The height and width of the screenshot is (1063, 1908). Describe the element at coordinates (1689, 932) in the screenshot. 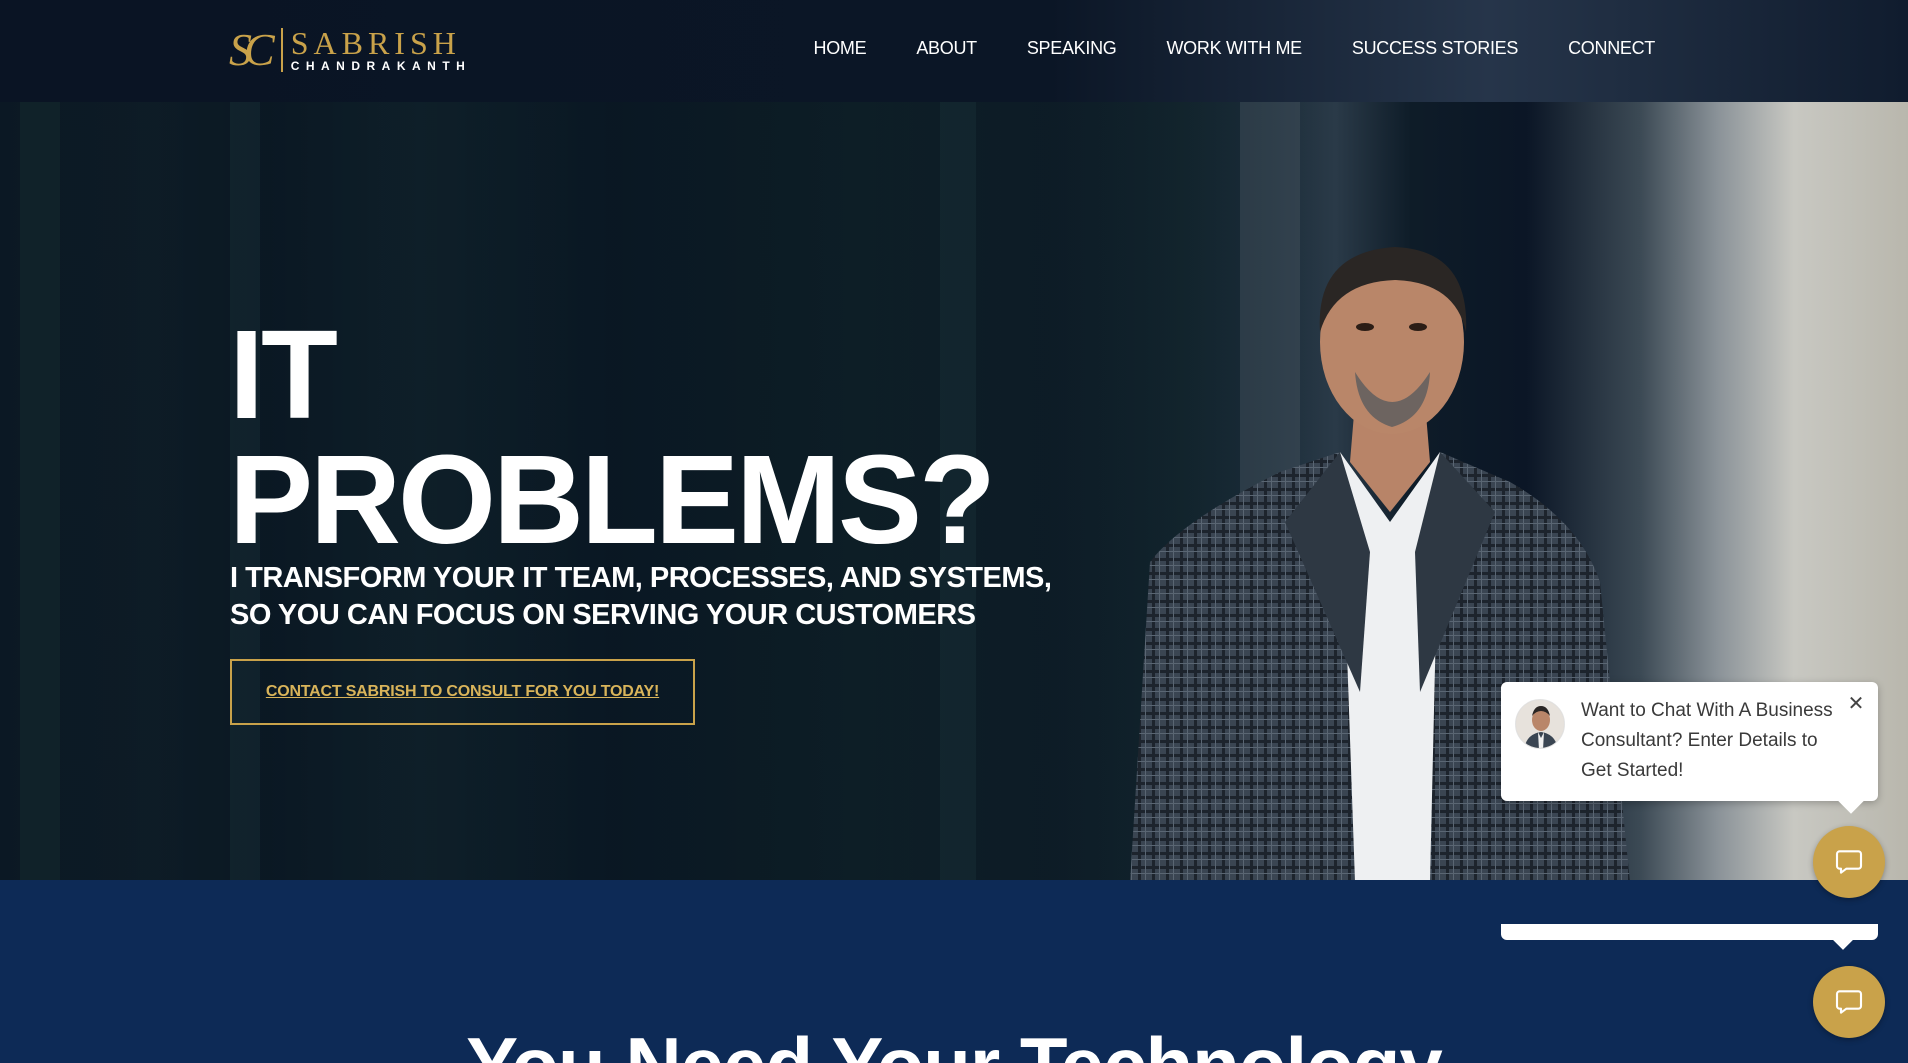

I see `chat-popup-secondary` at that location.